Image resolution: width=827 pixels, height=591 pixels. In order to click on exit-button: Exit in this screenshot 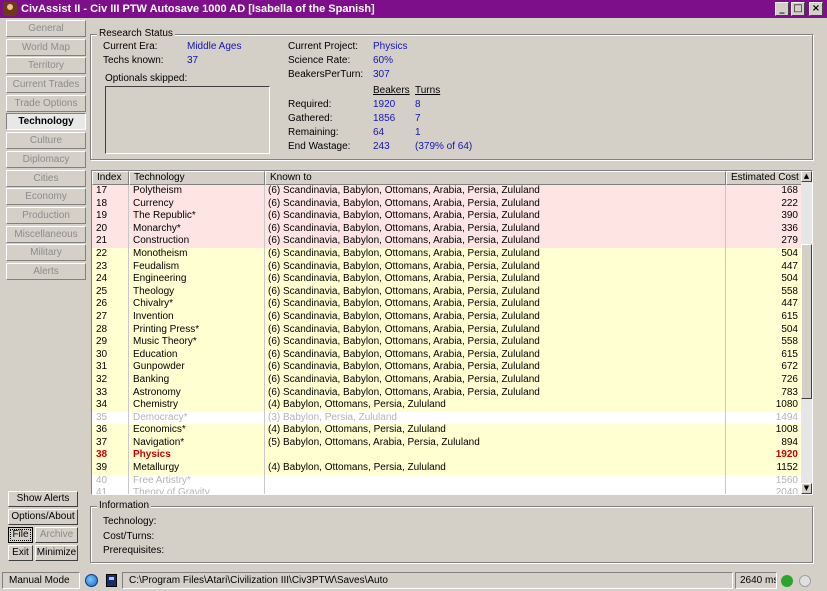, I will do `click(20, 553)`.